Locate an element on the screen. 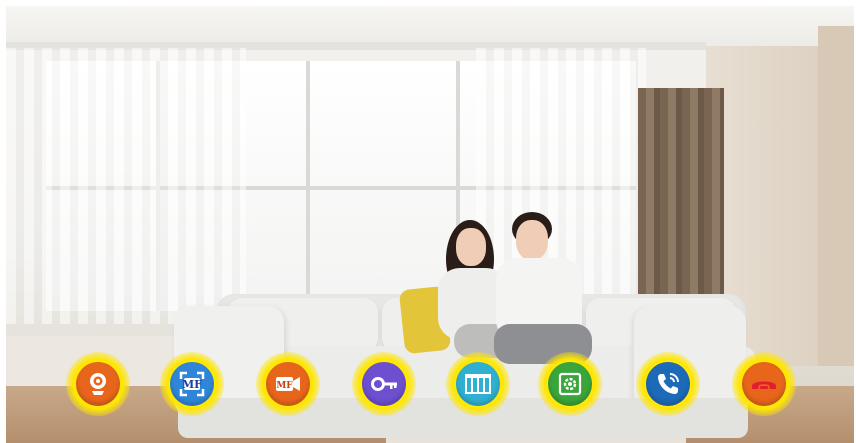  ceiling is located at coordinates (430, 26).